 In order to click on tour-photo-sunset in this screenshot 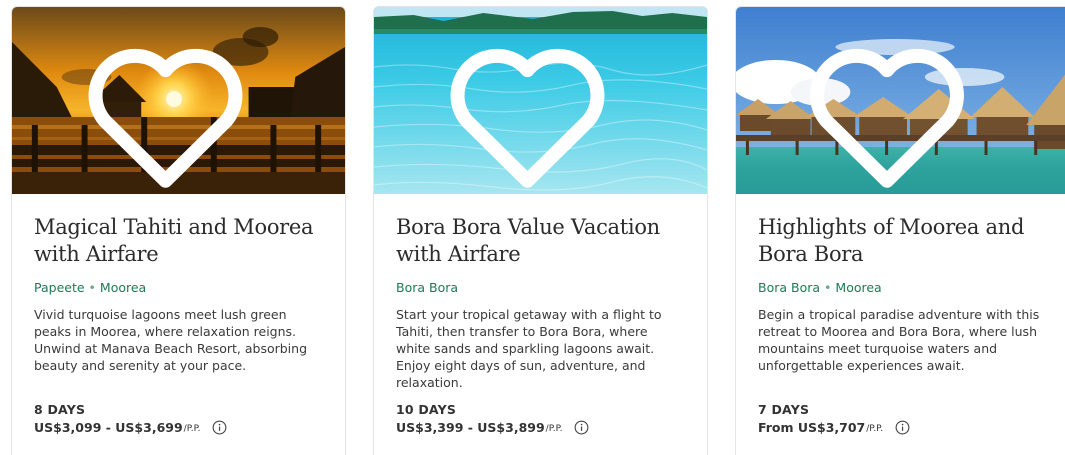, I will do `click(178, 100)`.